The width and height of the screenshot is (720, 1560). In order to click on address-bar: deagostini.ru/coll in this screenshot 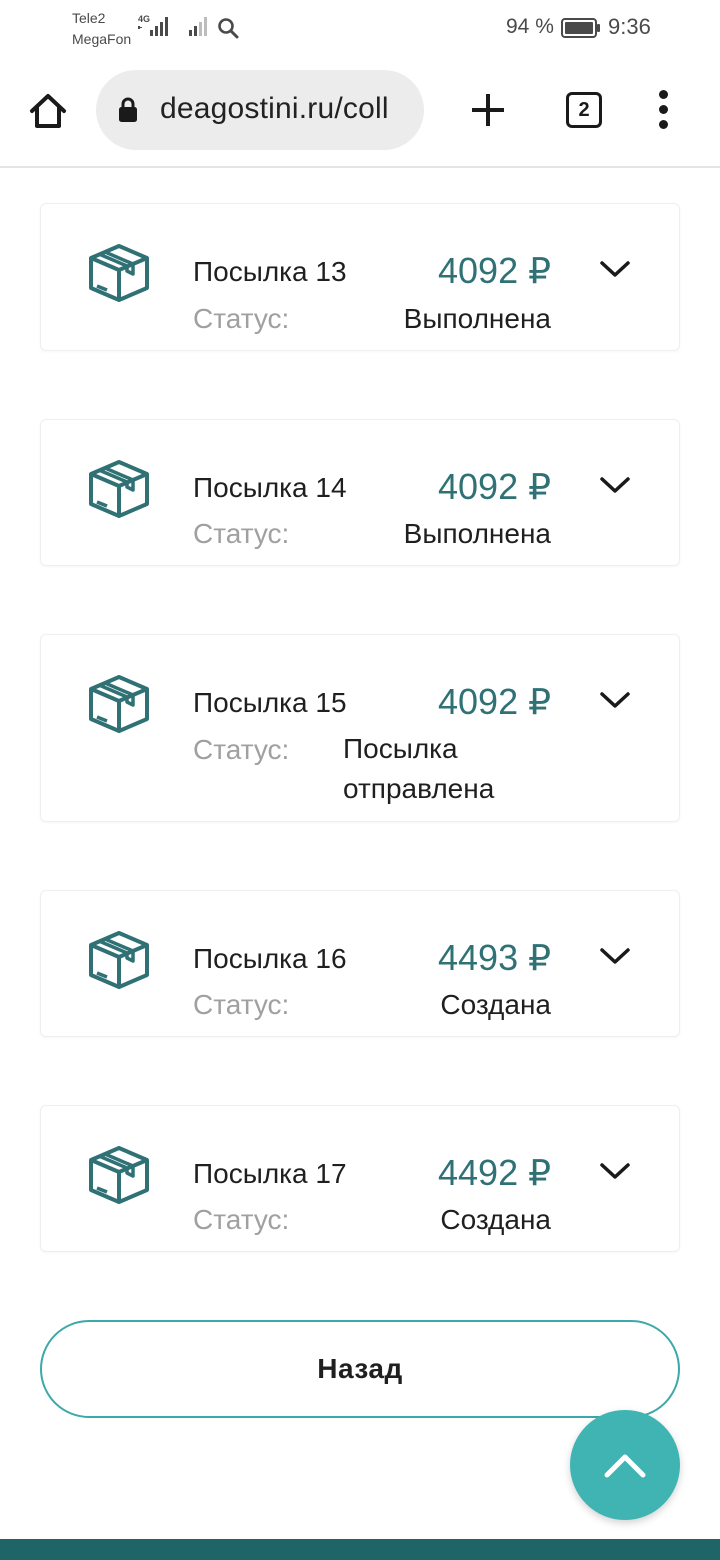, I will do `click(260, 110)`.